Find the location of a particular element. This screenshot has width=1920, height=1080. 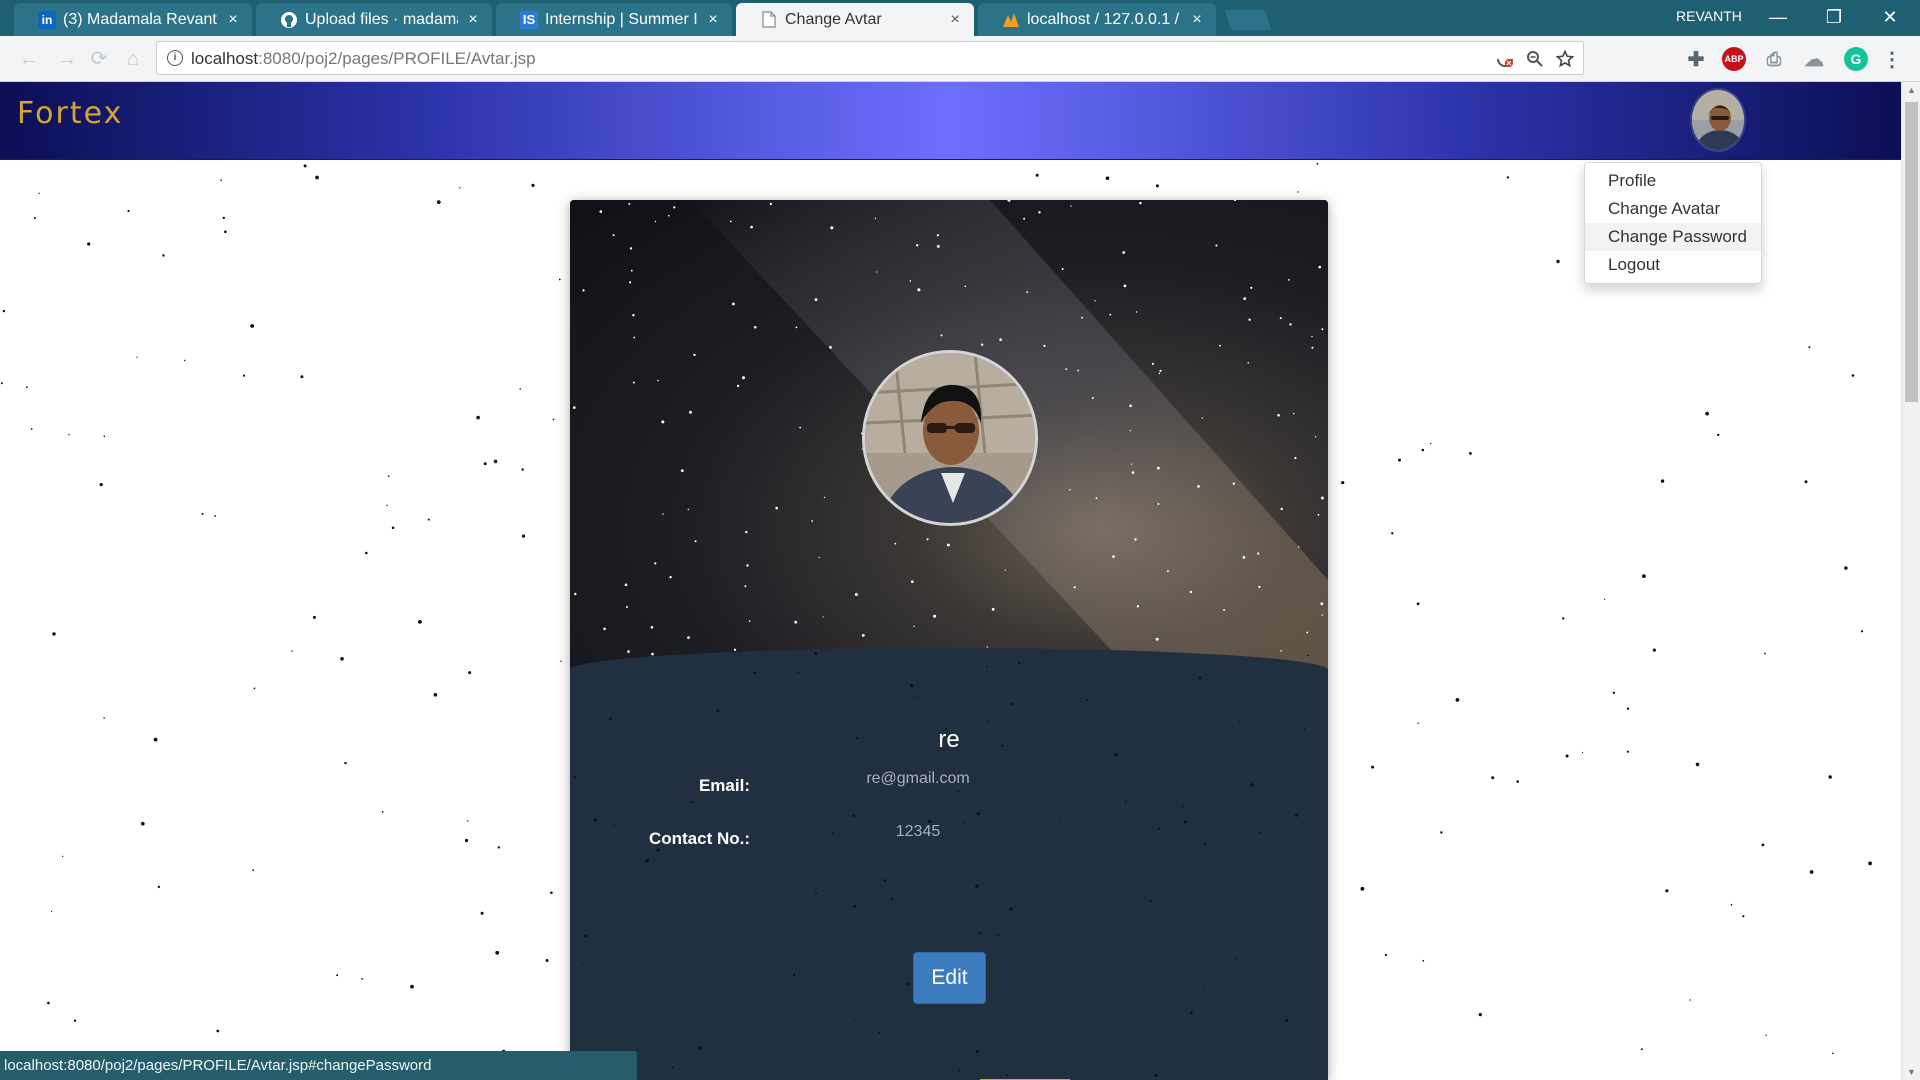

browser-tab-github: Upload files · madamalar × is located at coordinates (374, 19).